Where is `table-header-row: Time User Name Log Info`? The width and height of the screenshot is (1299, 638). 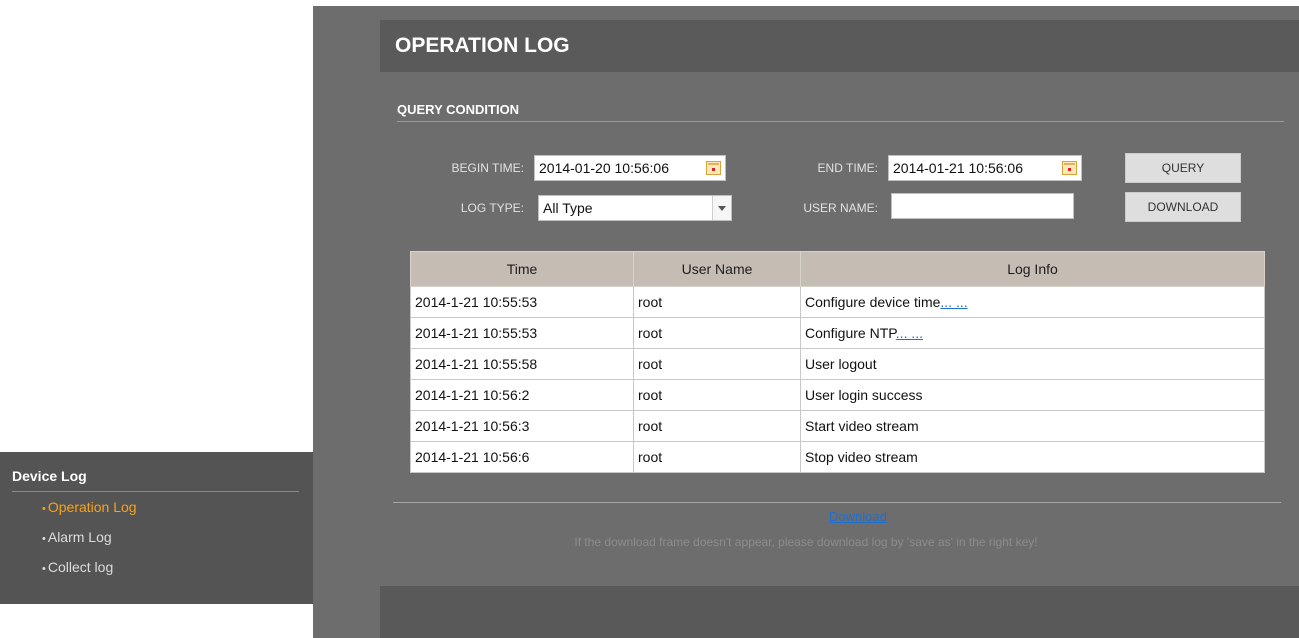 table-header-row: Time User Name Log Info is located at coordinates (837, 269).